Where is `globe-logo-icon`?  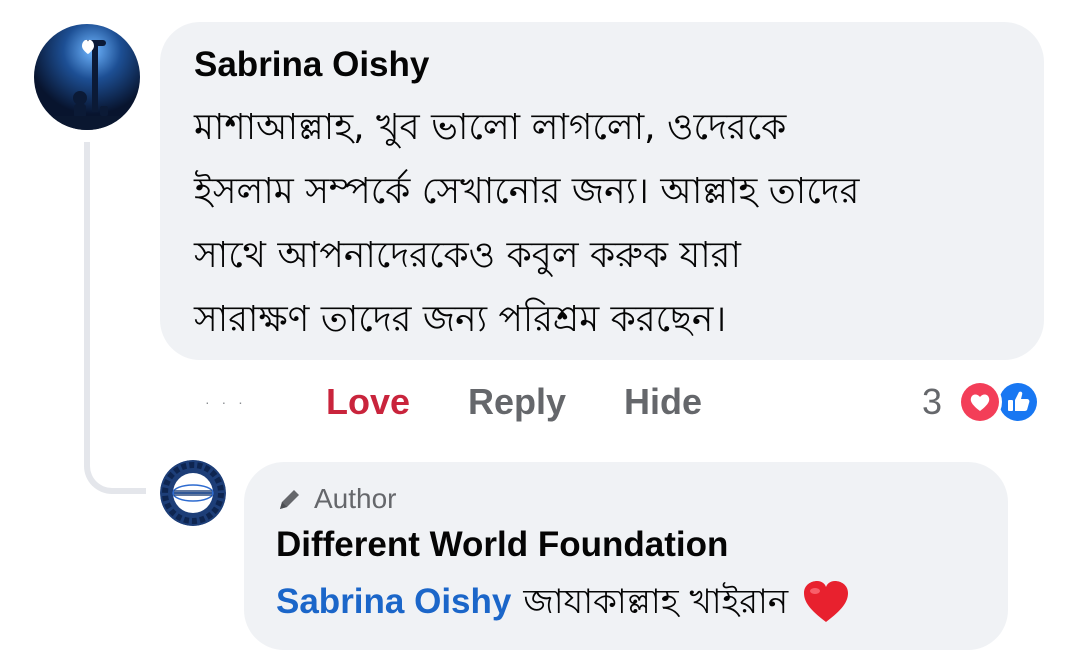 globe-logo-icon is located at coordinates (193, 493).